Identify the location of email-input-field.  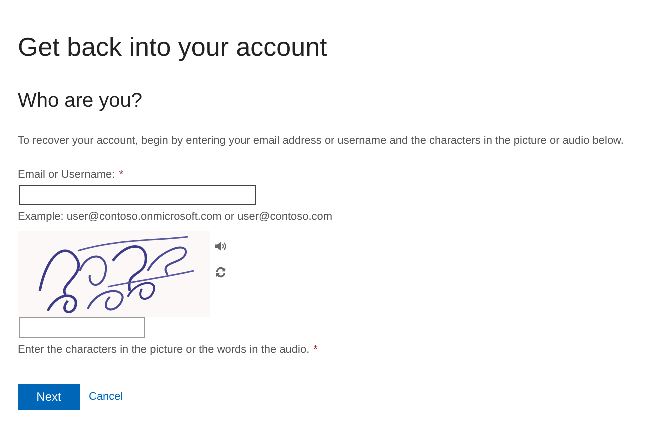
(137, 195).